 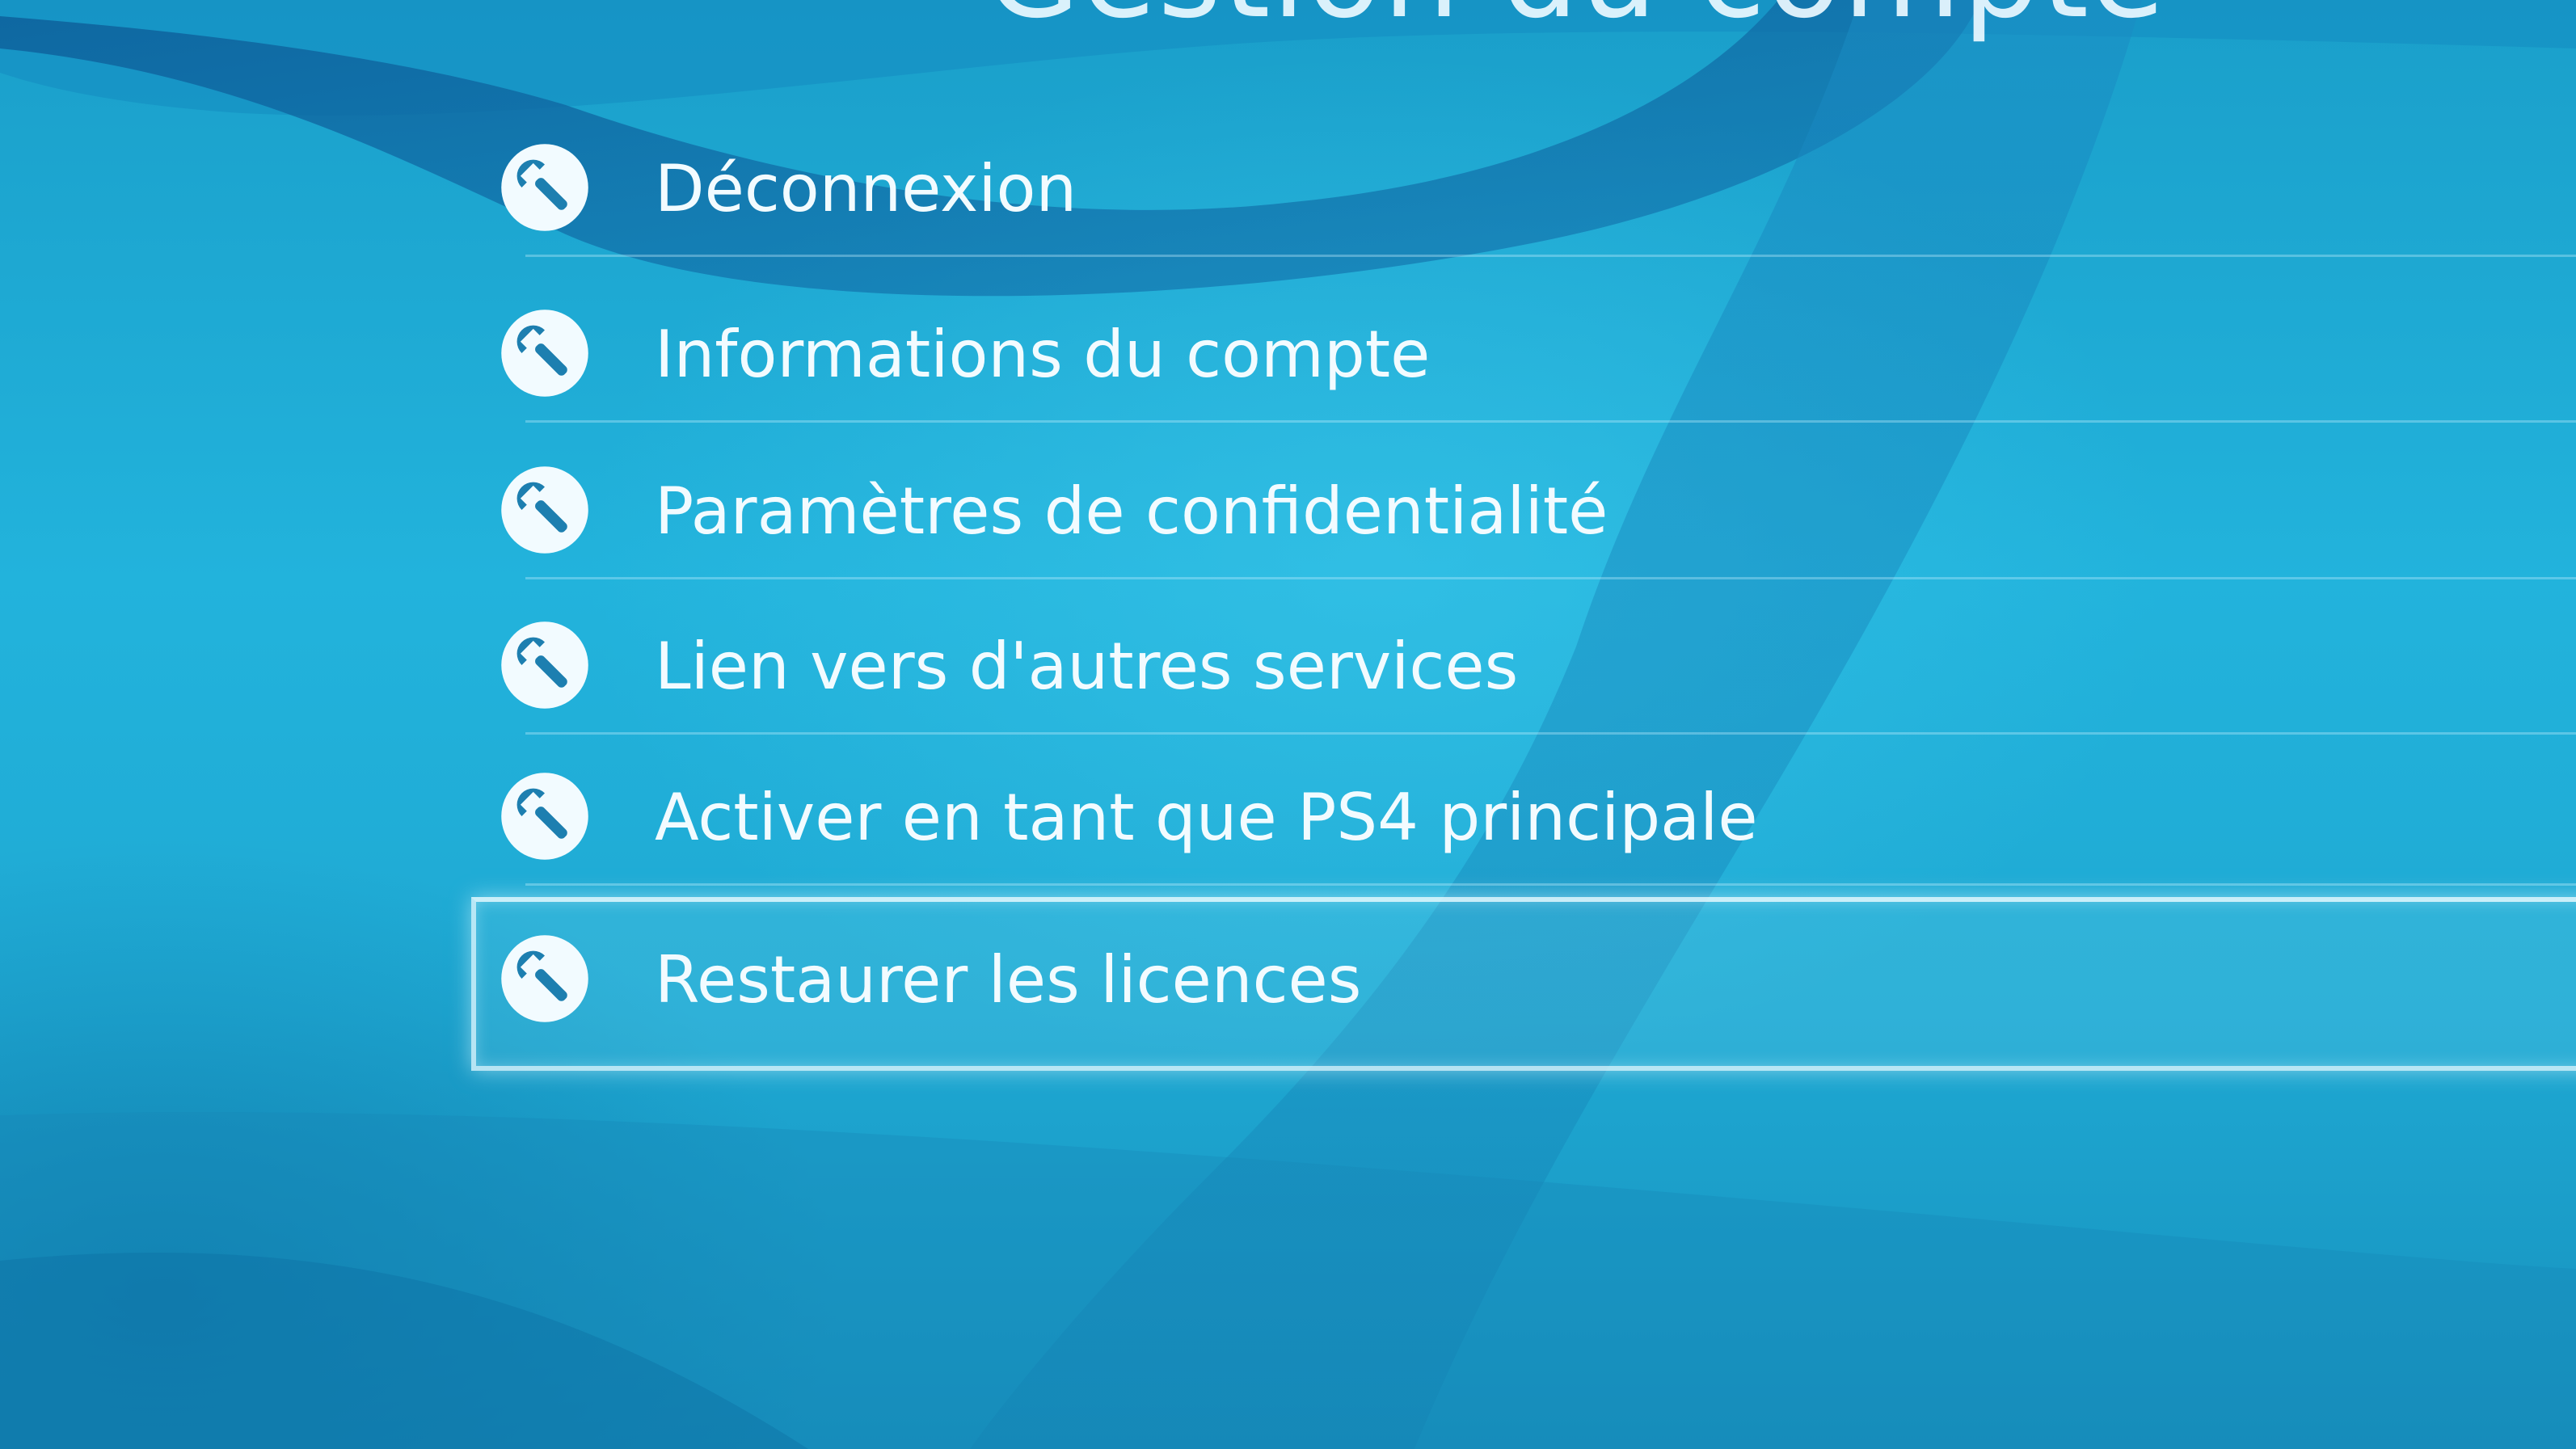 What do you see at coordinates (1526, 972) in the screenshot?
I see `menu-item-restaurer-les-licences: Restaurer les licences` at bounding box center [1526, 972].